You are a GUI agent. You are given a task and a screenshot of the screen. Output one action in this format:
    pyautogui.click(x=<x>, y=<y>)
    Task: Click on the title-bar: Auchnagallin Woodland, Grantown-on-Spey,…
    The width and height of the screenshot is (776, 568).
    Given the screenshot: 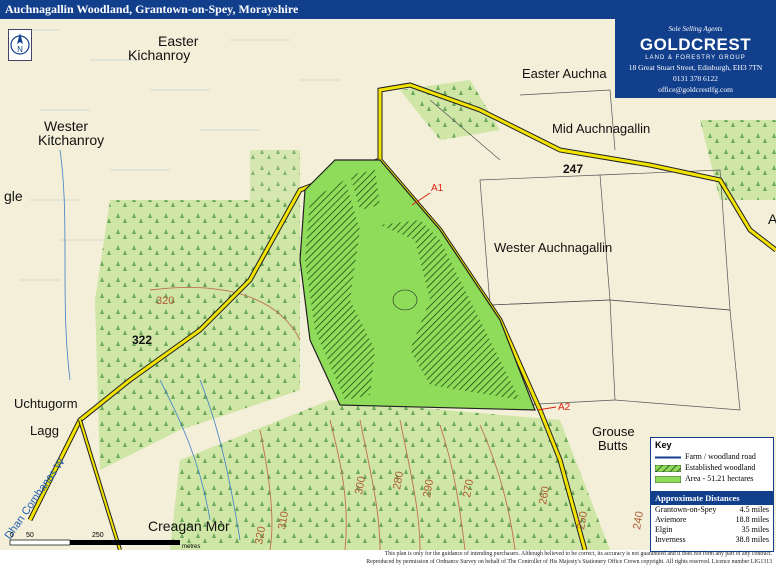 What is the action you would take?
    pyautogui.click(x=388, y=9)
    